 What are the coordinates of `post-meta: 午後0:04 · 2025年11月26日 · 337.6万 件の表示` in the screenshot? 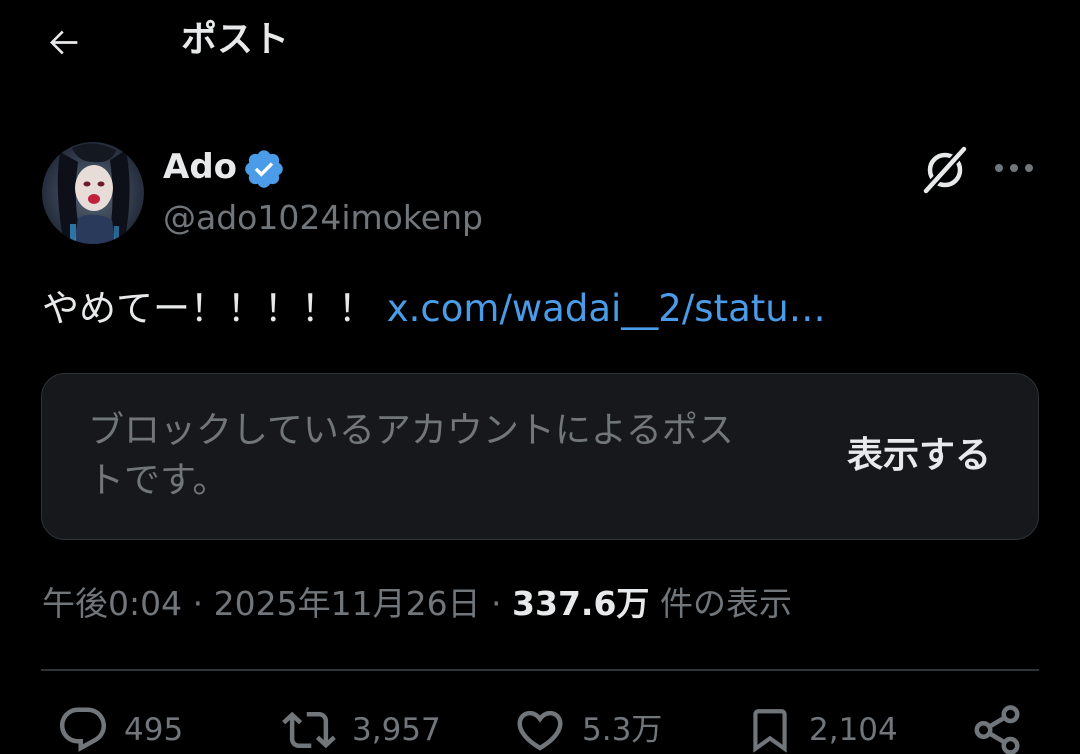 It's located at (417, 603).